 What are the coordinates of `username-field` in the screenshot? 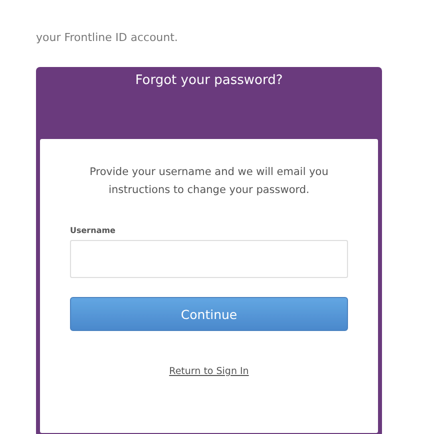 It's located at (209, 259).